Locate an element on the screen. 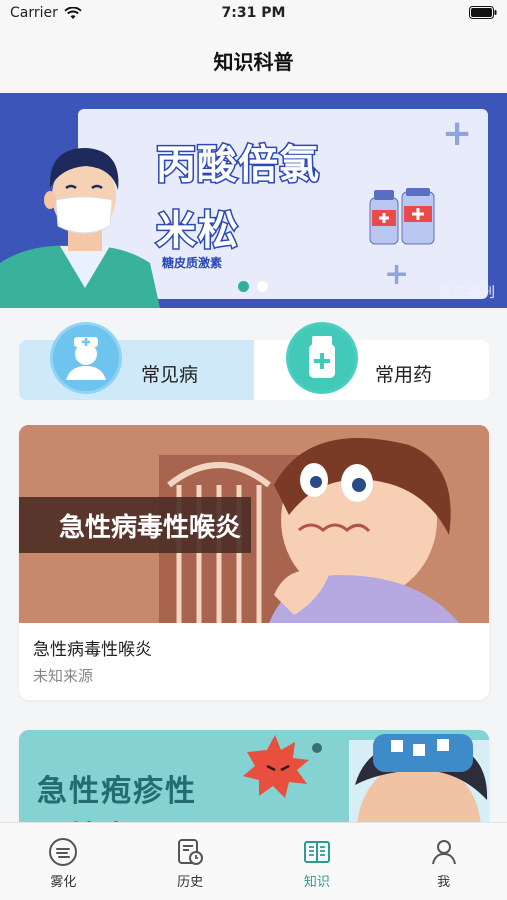 The height and width of the screenshot is (900, 507). banner-subtitle: 糖皮质激素 is located at coordinates (192, 263).